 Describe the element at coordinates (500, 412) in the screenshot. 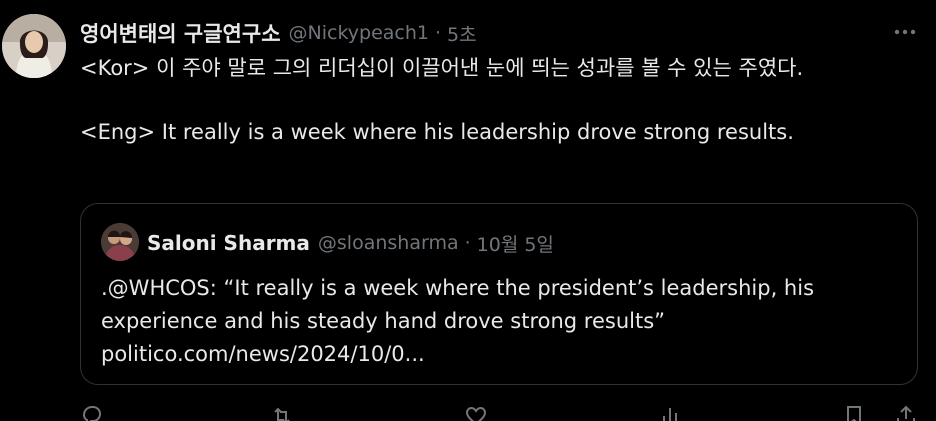

I see `action-bar` at that location.